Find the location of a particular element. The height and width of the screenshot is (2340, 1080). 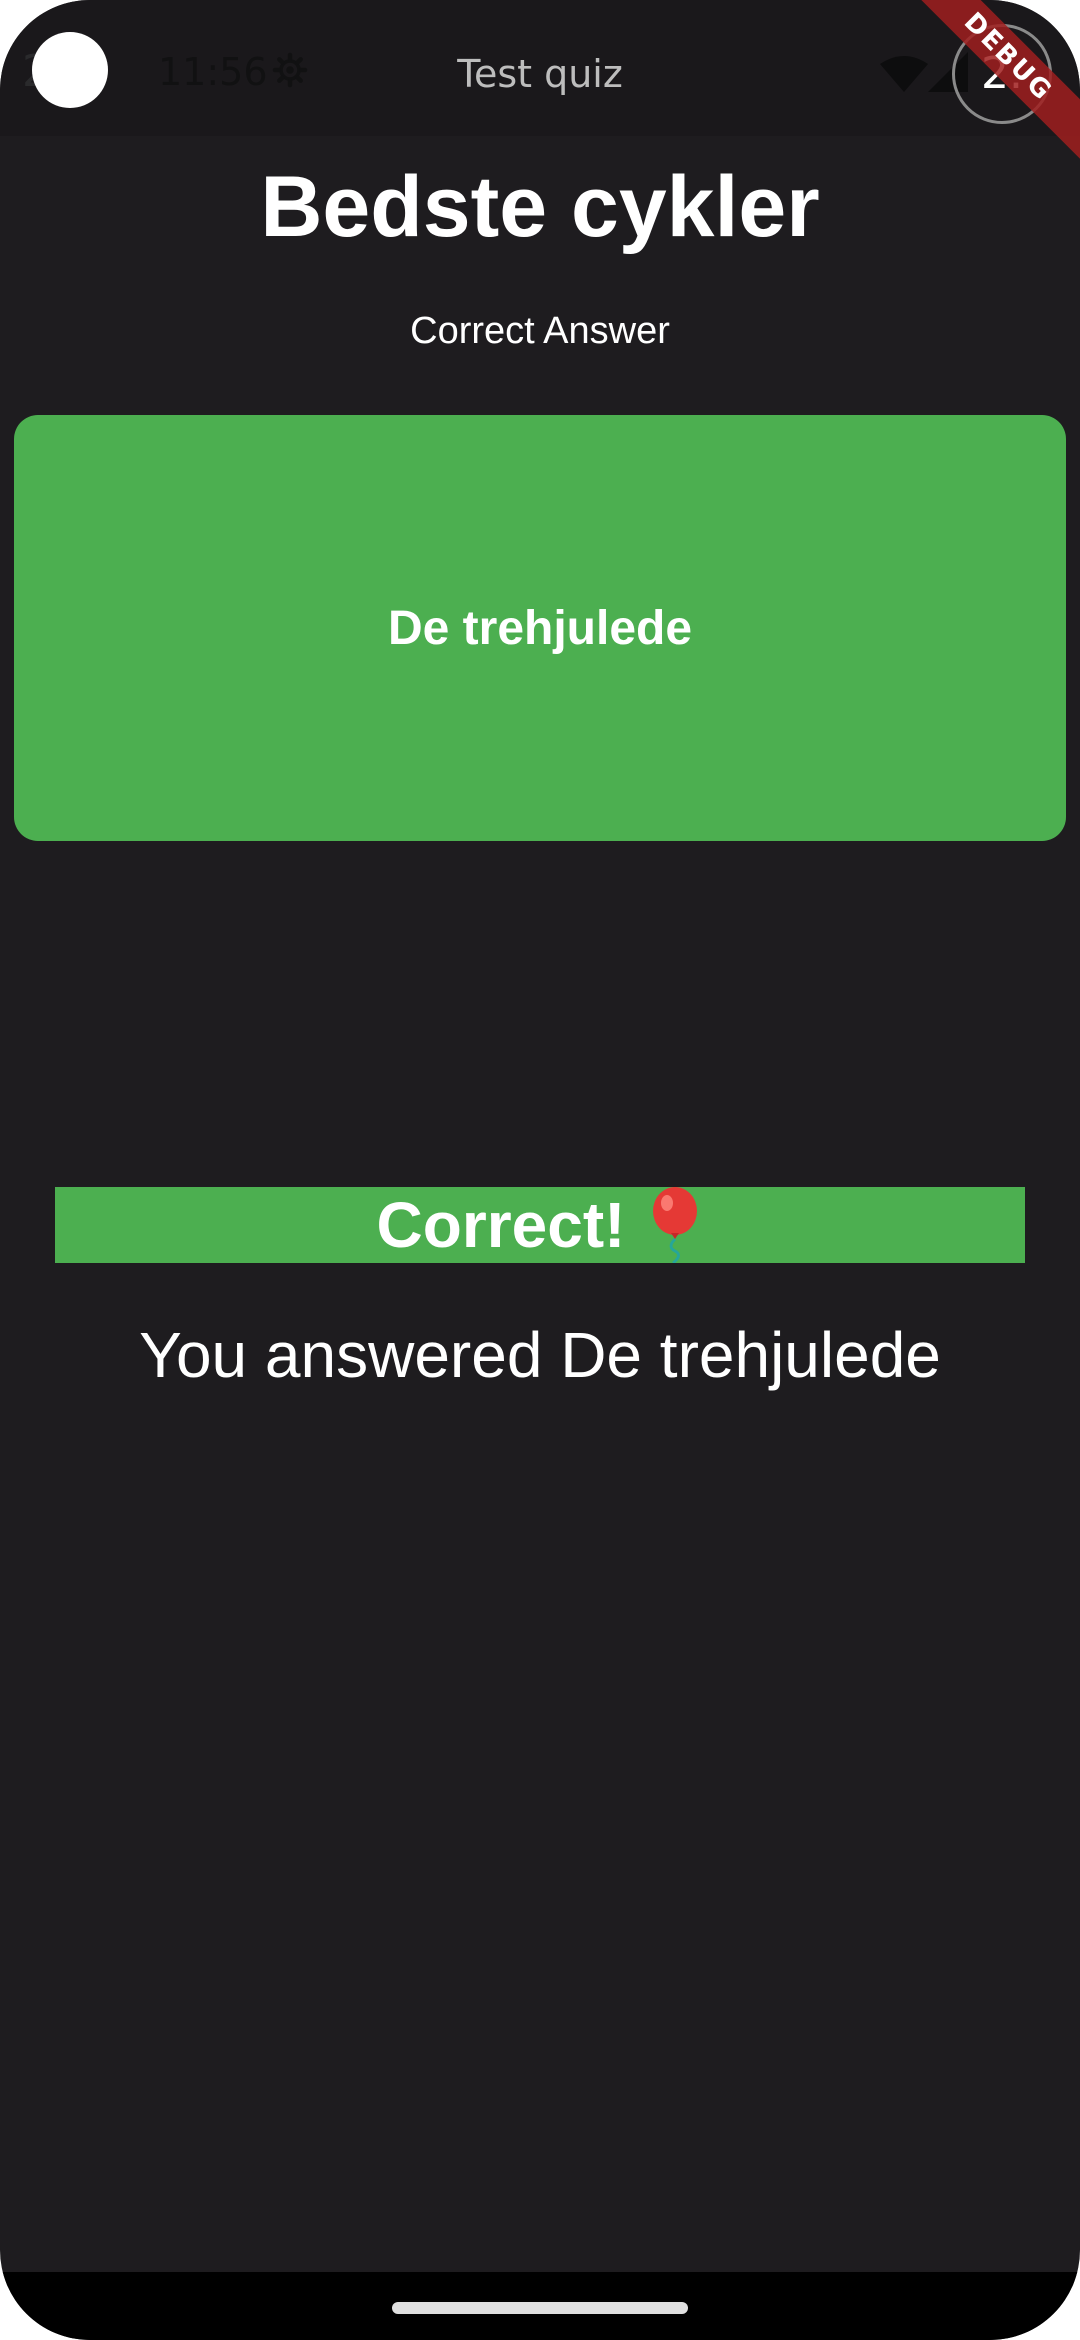

result-banner: Correct! is located at coordinates (540, 1225).